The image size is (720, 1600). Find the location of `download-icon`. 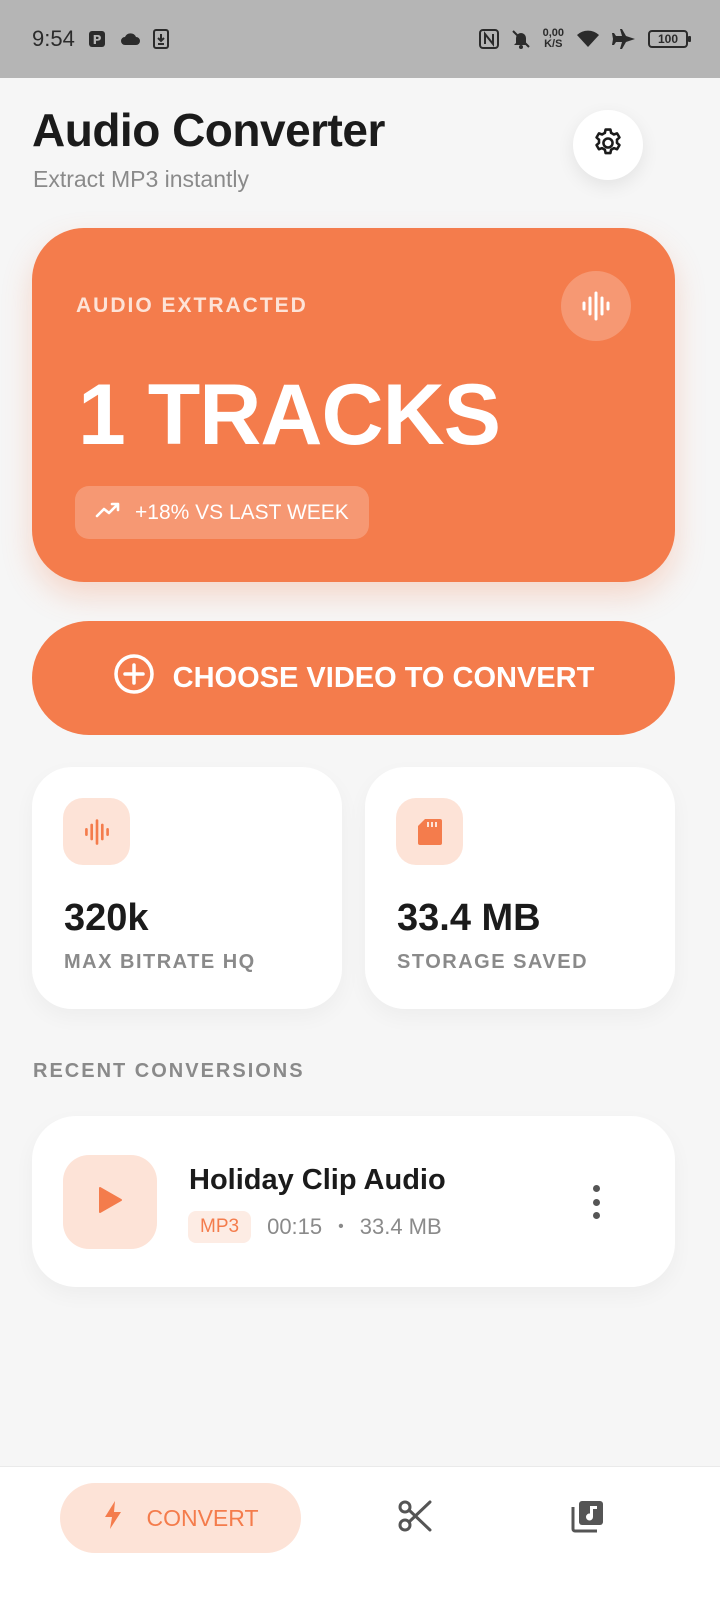

download-icon is located at coordinates (160, 39).